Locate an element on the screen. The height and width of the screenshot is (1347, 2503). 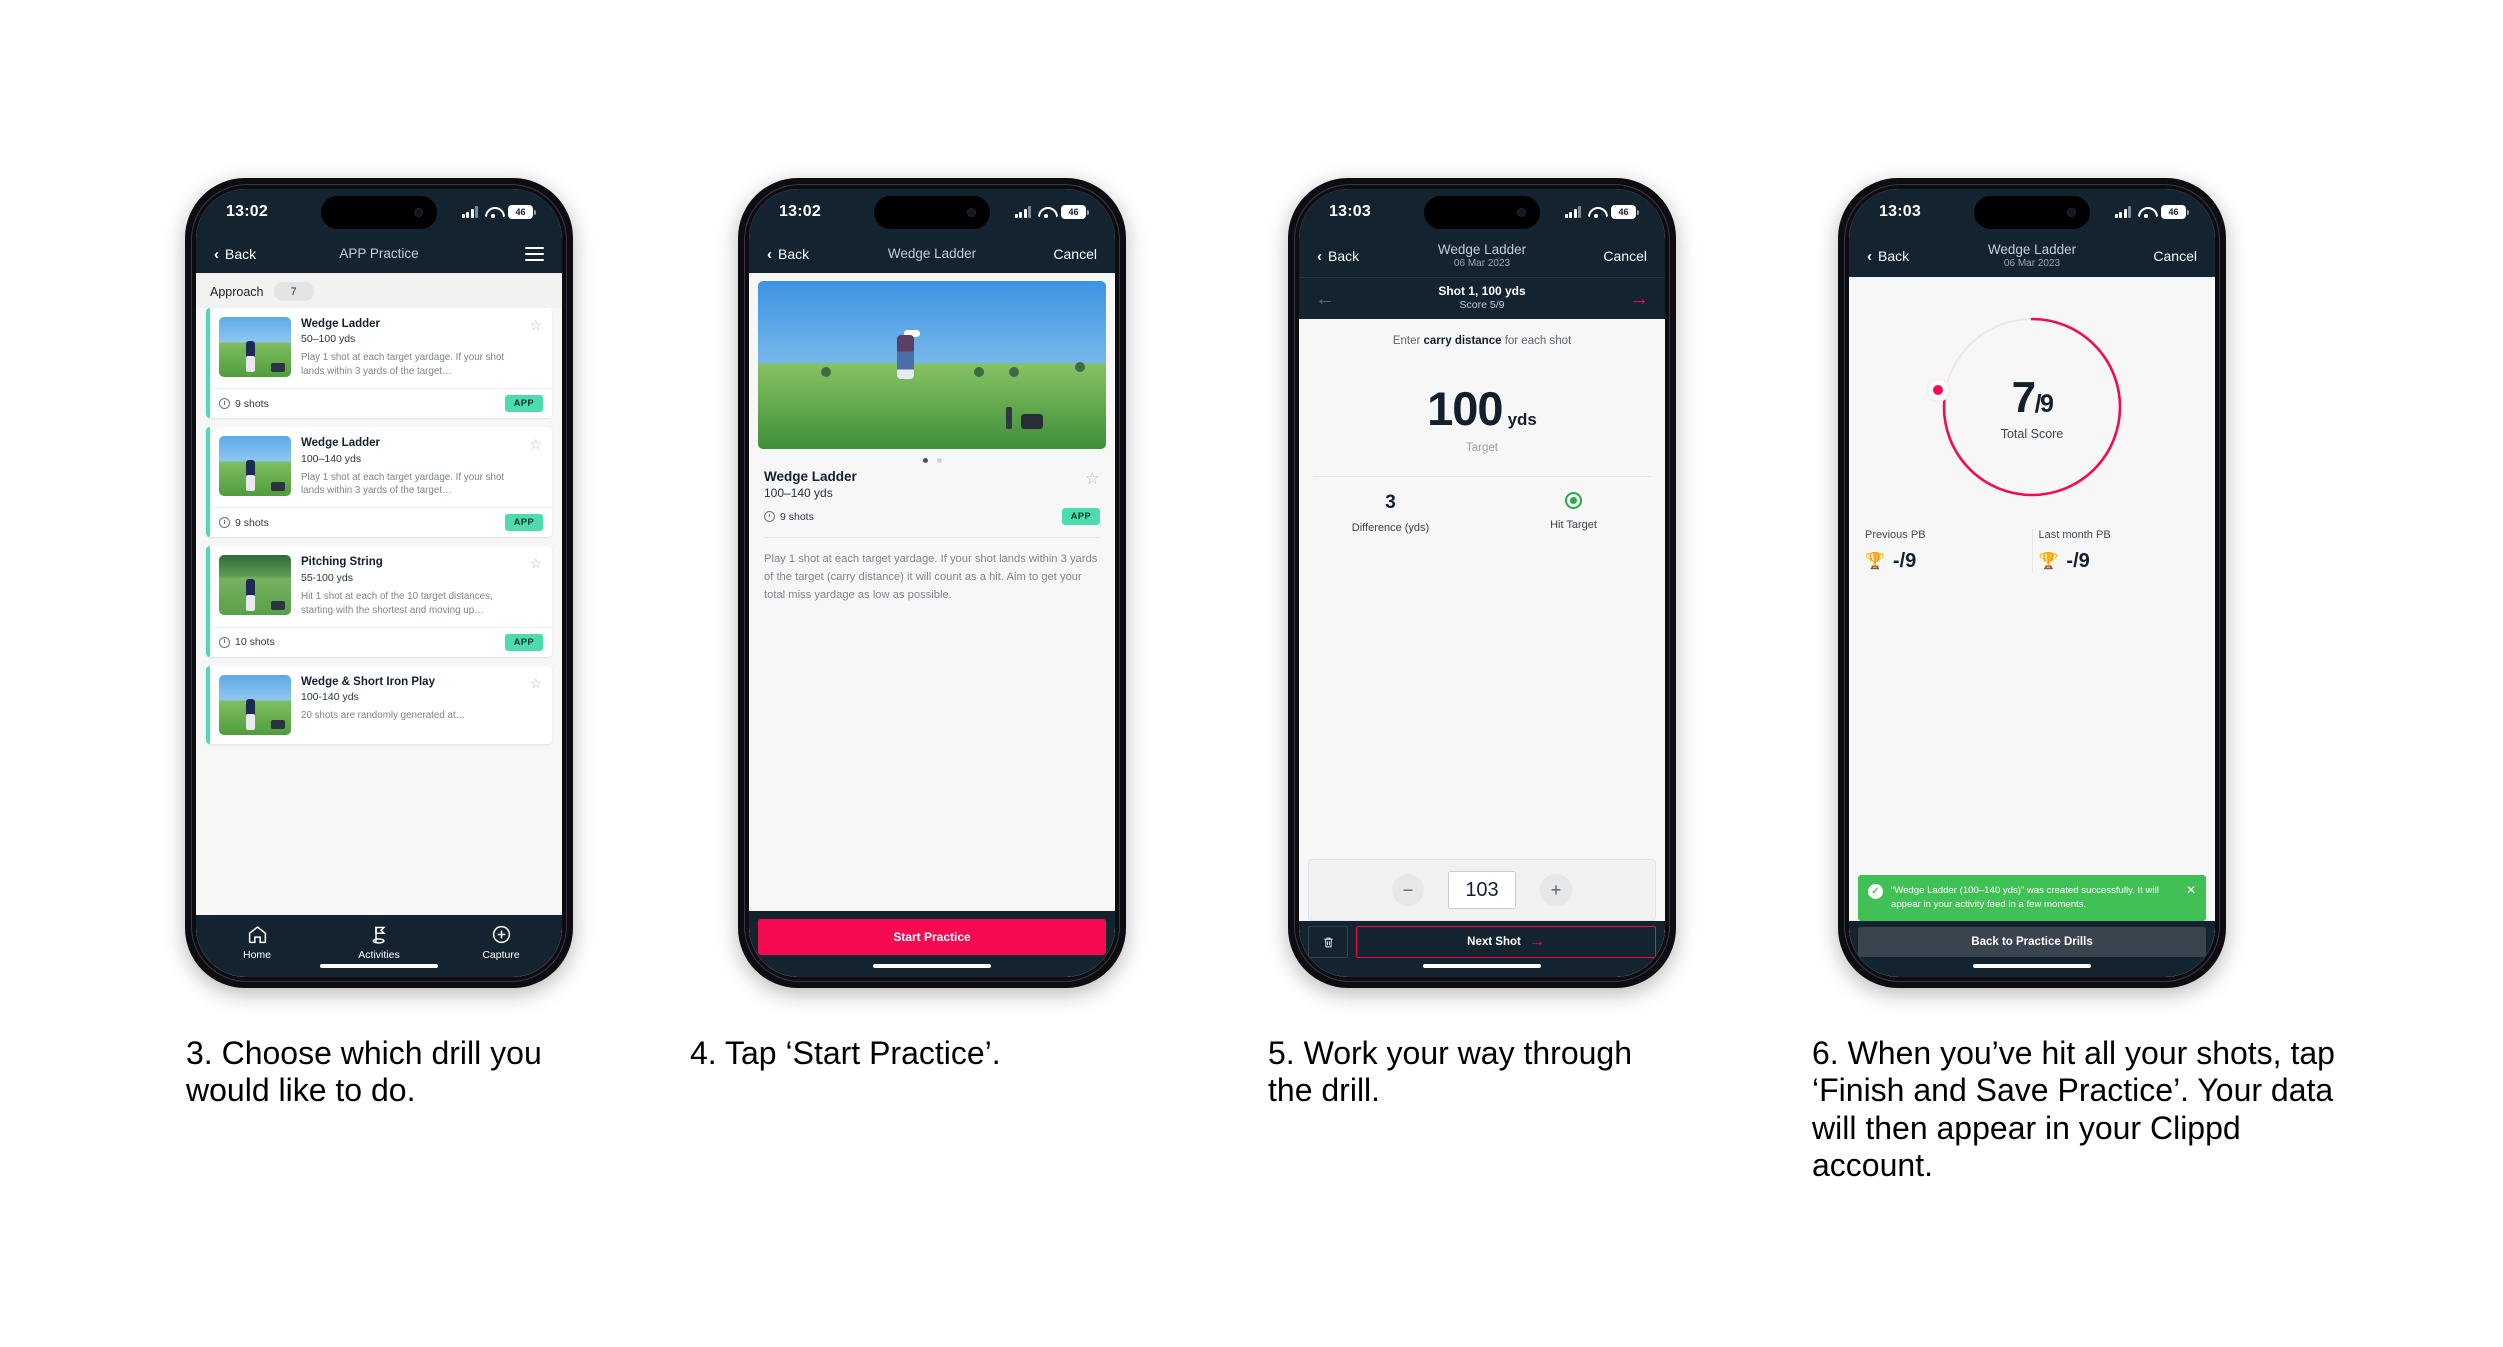
carry-distance-input: 103 is located at coordinates (1482, 890).